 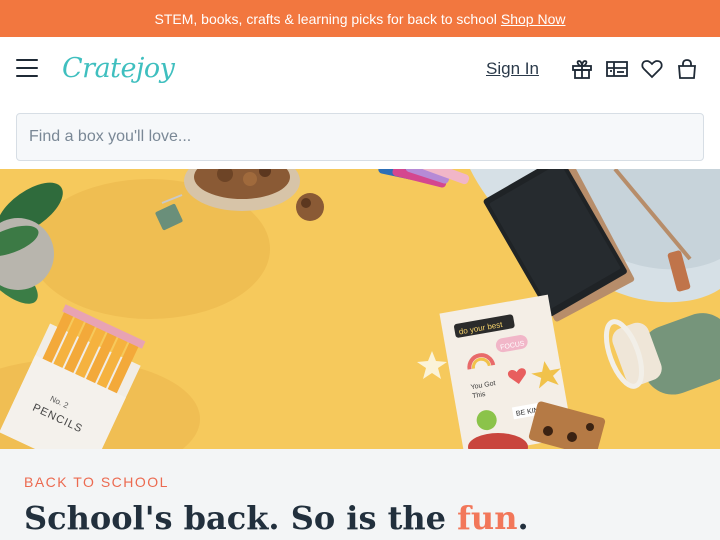 I want to click on headline-end: ., so click(x=523, y=518).